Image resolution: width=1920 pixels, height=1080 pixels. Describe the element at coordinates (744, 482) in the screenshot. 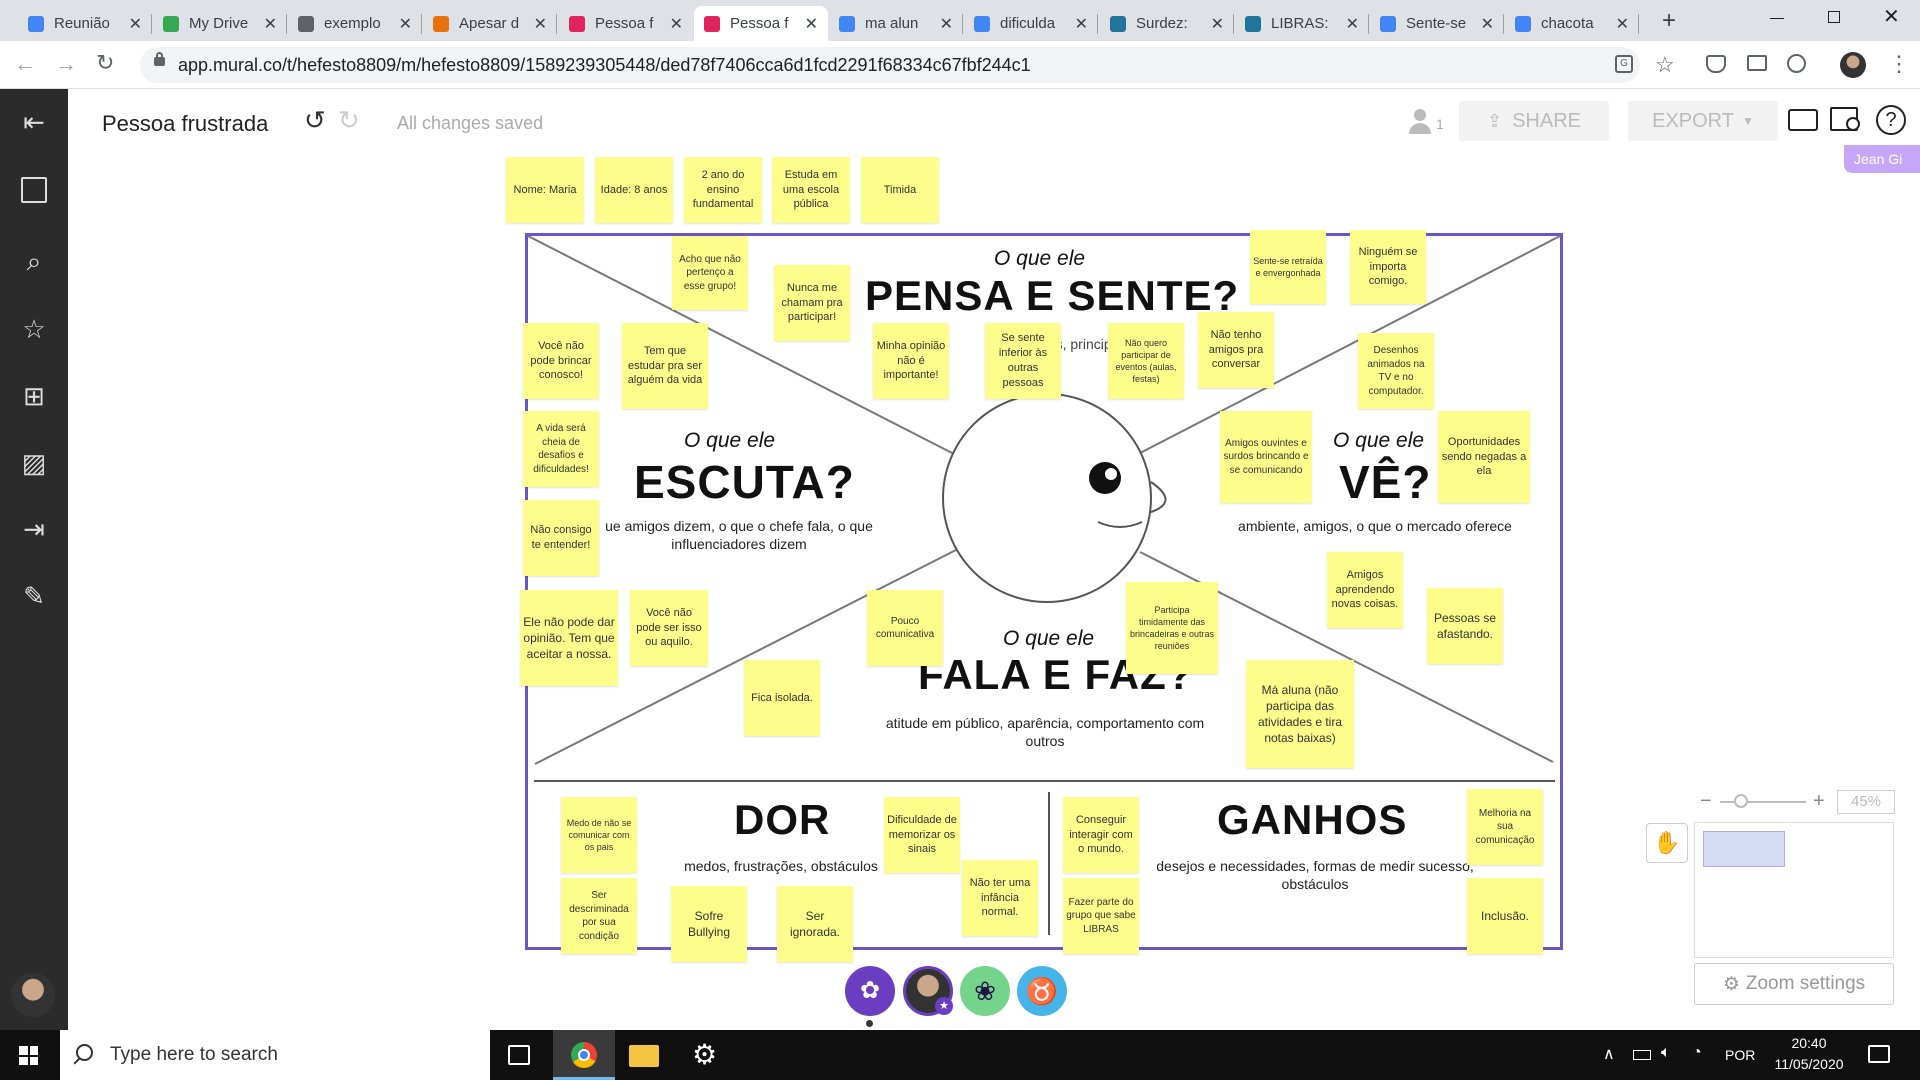

I see `escuta-title: ESCUTA?` at that location.